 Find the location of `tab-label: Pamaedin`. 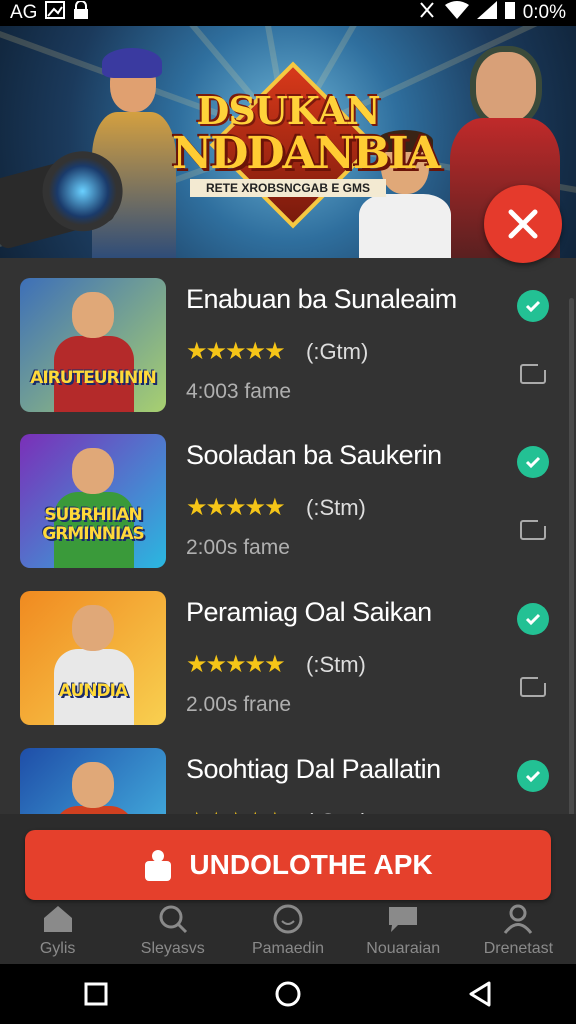

tab-label: Pamaedin is located at coordinates (288, 948).